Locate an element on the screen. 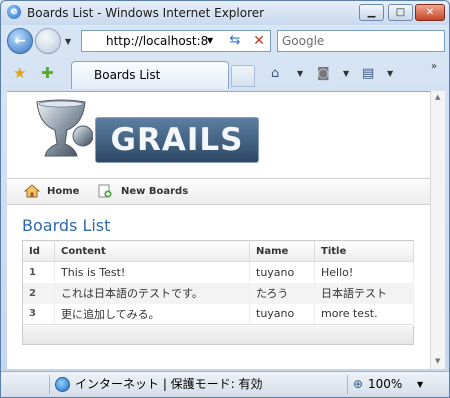 This screenshot has width=450, height=398. home-link: Home is located at coordinates (63, 192).